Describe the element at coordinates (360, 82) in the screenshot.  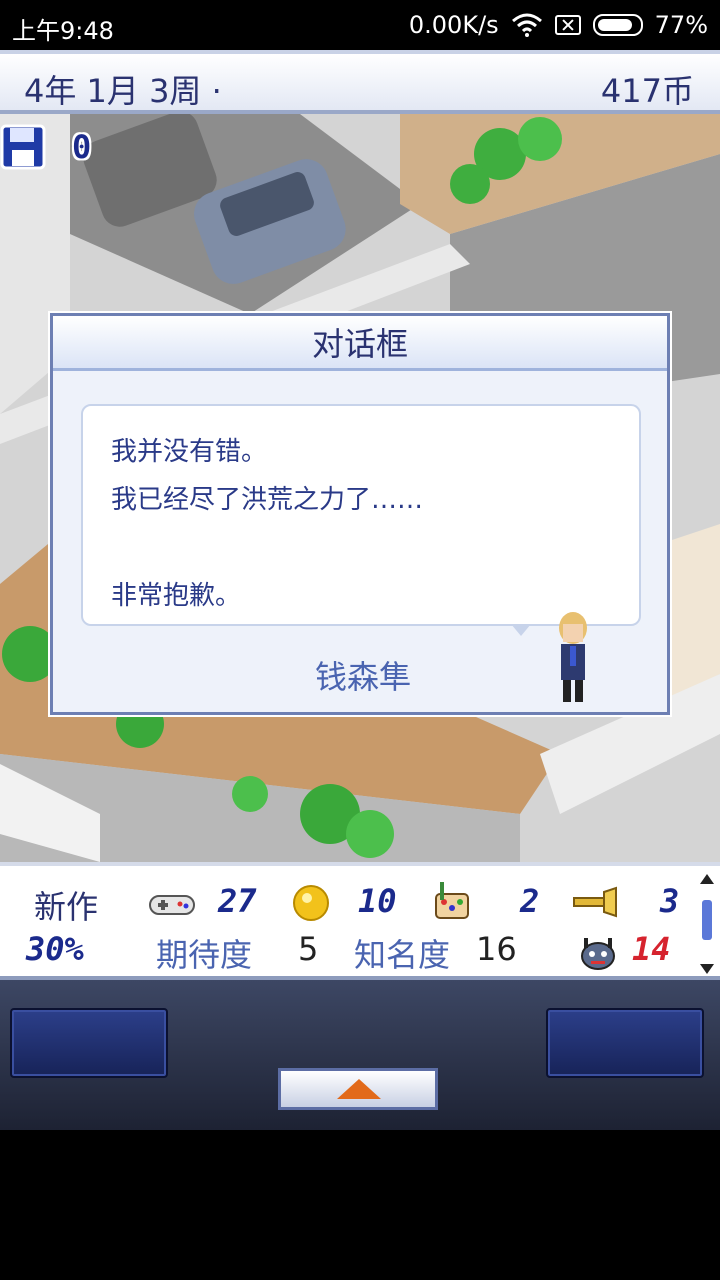
I see `game-info-bar: 4年 1月 3周 · 417币` at that location.